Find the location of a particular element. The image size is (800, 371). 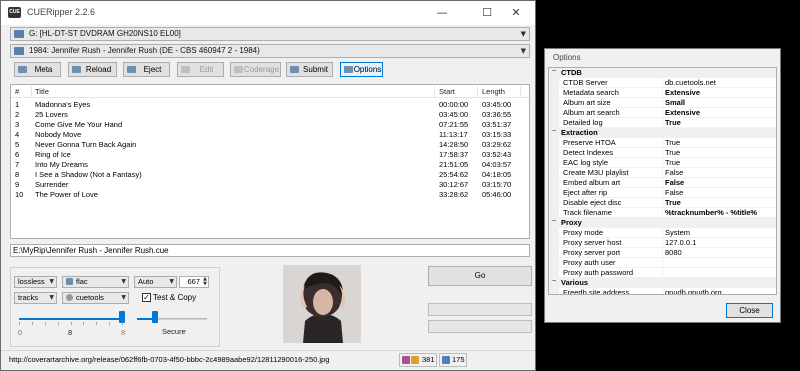

options-row: Proxy auth user is located at coordinates (662, 263).